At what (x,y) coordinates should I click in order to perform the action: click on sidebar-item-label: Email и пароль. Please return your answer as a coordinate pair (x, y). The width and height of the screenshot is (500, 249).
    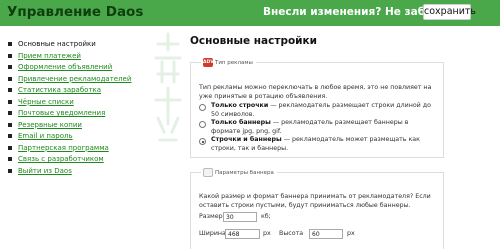
    Looking at the image, I should click on (45, 136).